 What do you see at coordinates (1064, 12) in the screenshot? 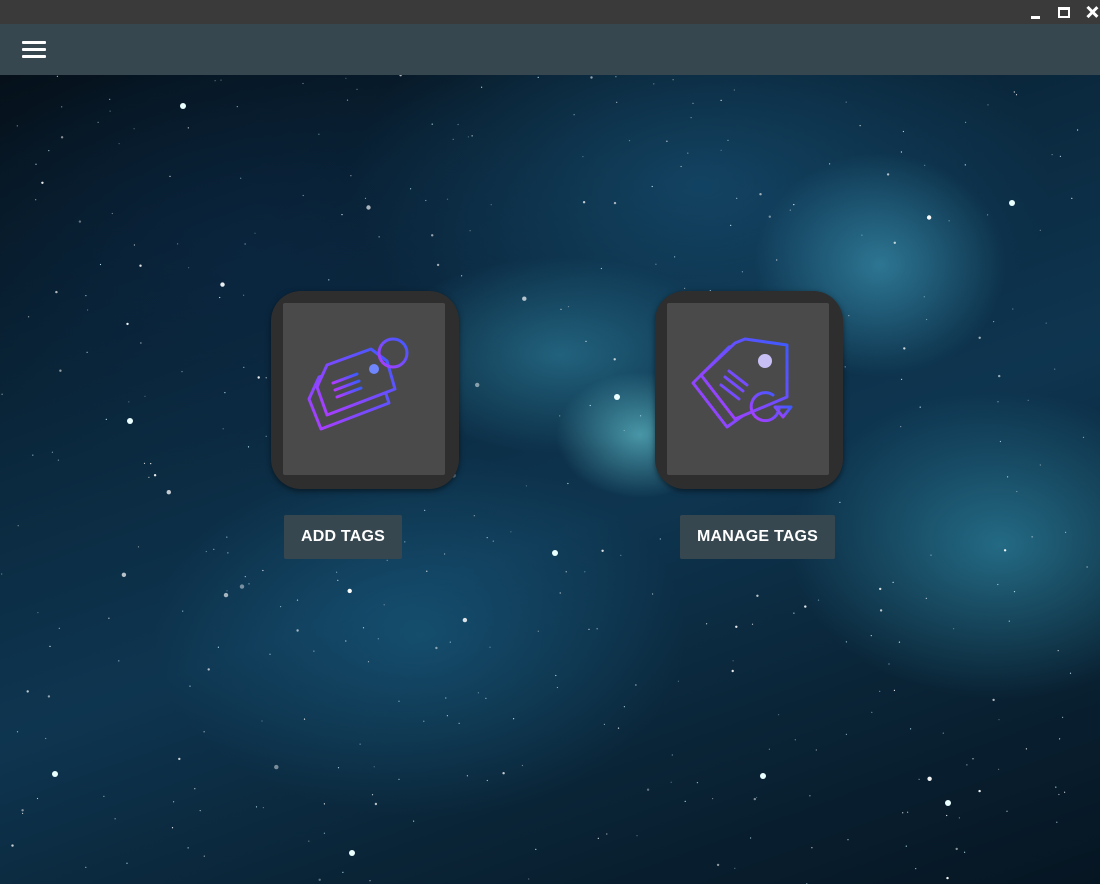
I see `maximize-button` at bounding box center [1064, 12].